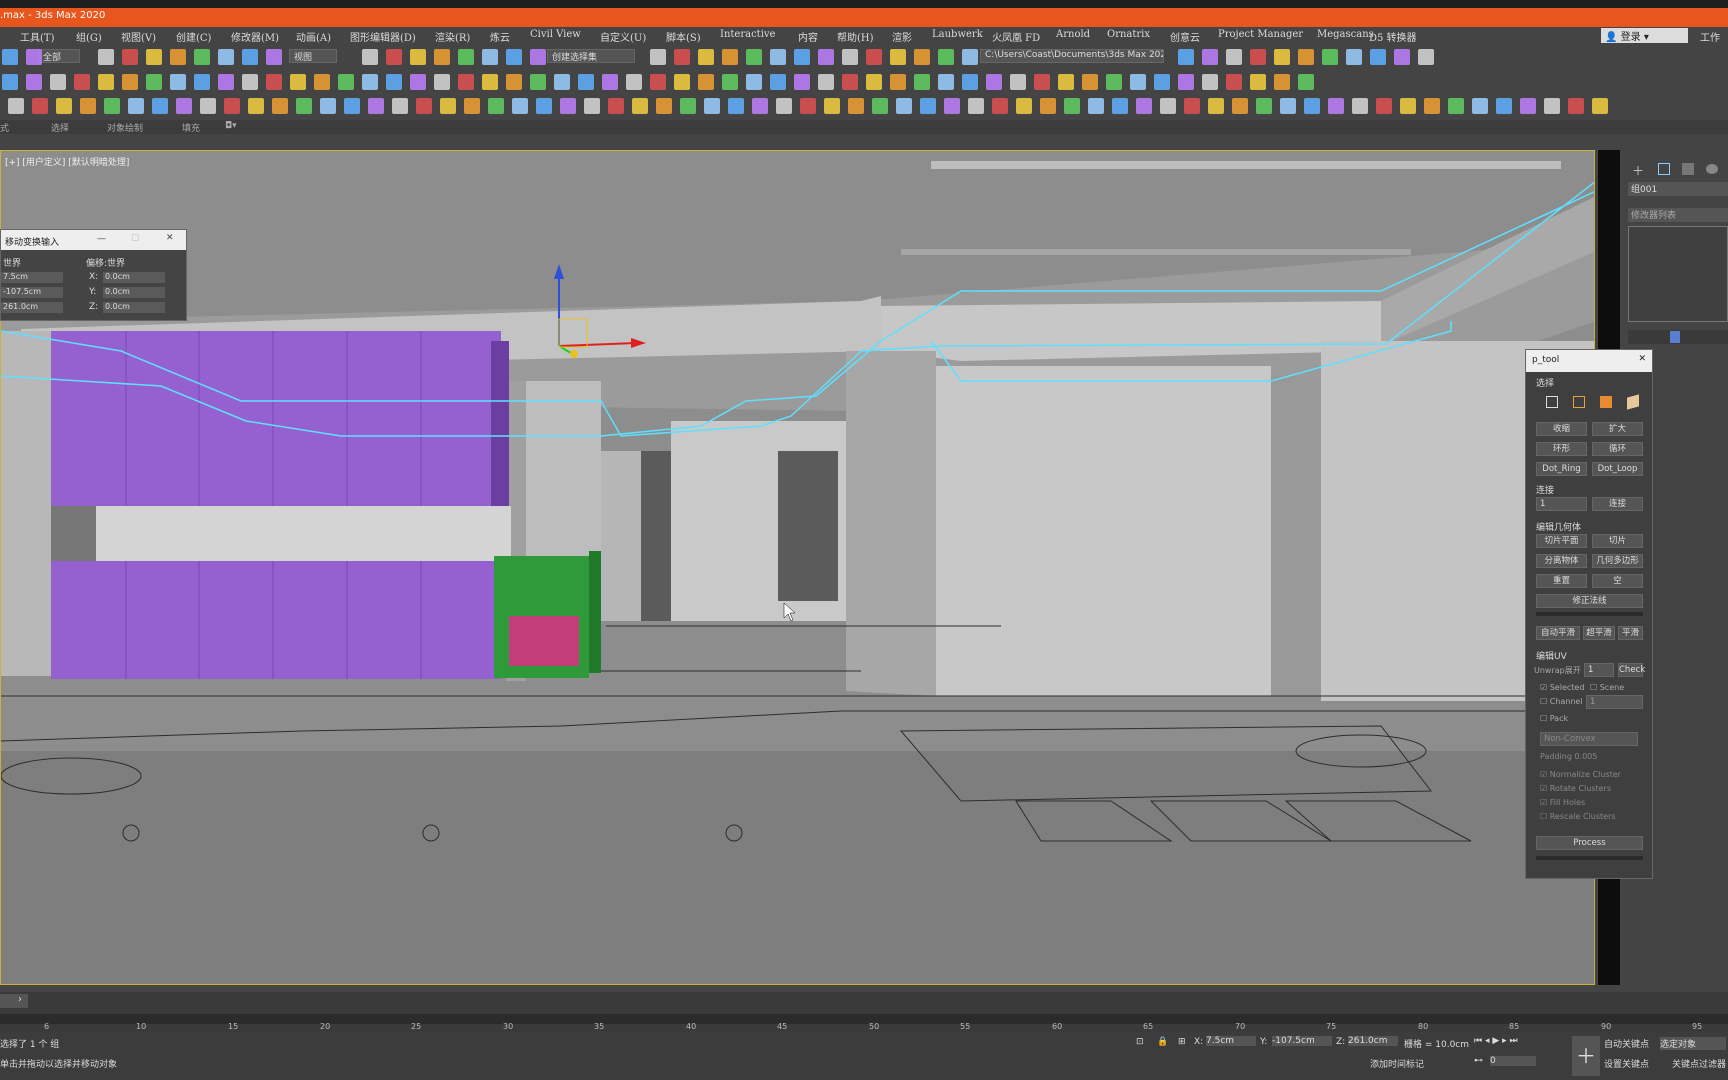 The height and width of the screenshot is (1080, 1728). I want to click on close-icon: ✕, so click(170, 238).